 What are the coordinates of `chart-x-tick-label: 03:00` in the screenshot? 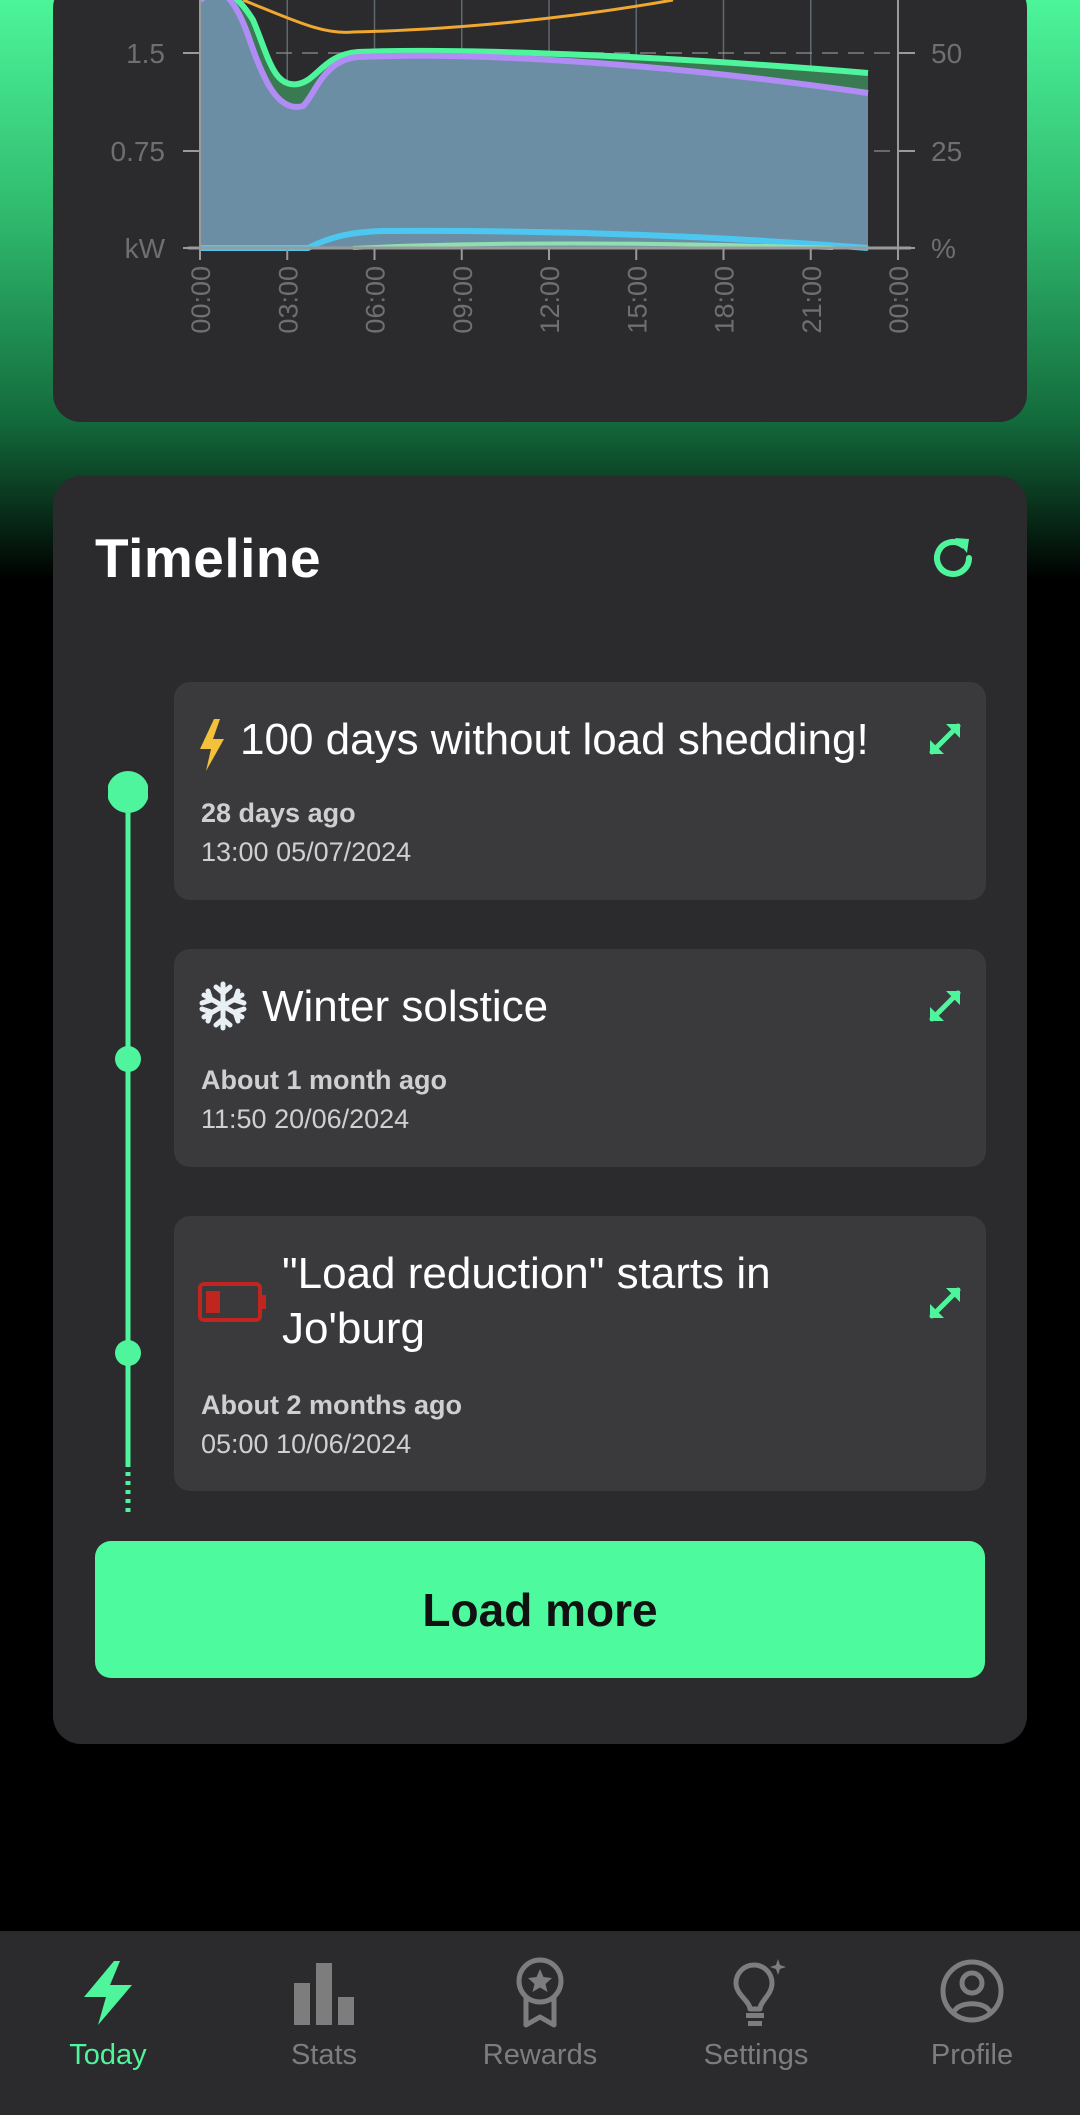 It's located at (288, 300).